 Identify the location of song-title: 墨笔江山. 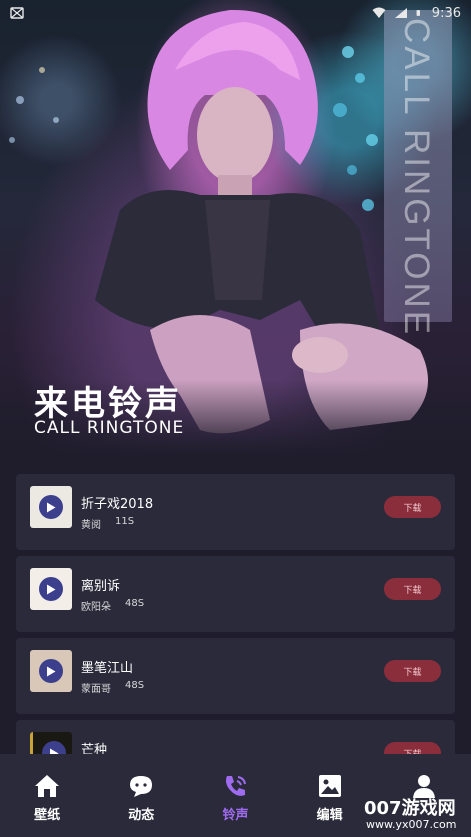
(107, 668).